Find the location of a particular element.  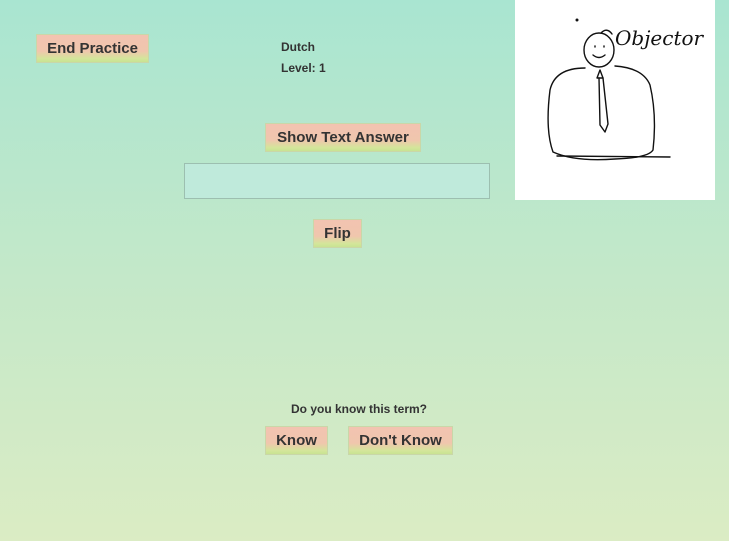

end-practice-label: End Practice is located at coordinates (92, 48).